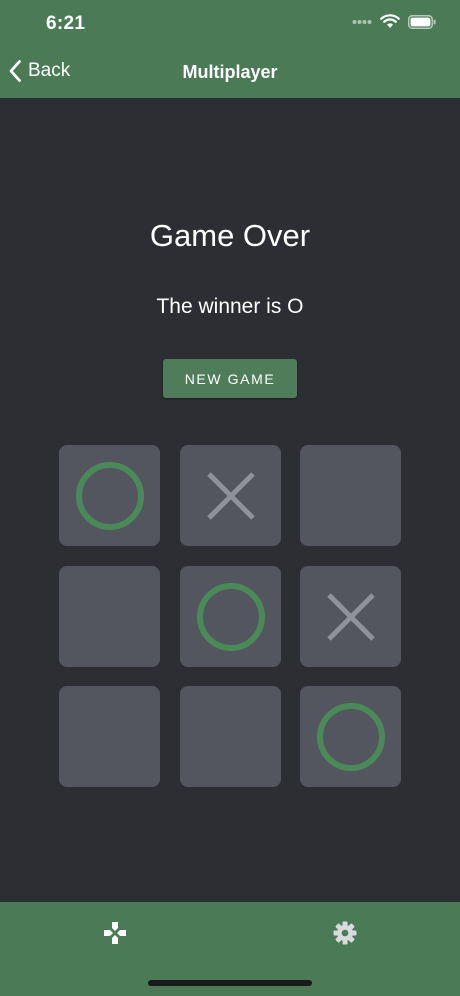 The height and width of the screenshot is (996, 460). What do you see at coordinates (230, 24) in the screenshot?
I see `status-bar: 6:21` at bounding box center [230, 24].